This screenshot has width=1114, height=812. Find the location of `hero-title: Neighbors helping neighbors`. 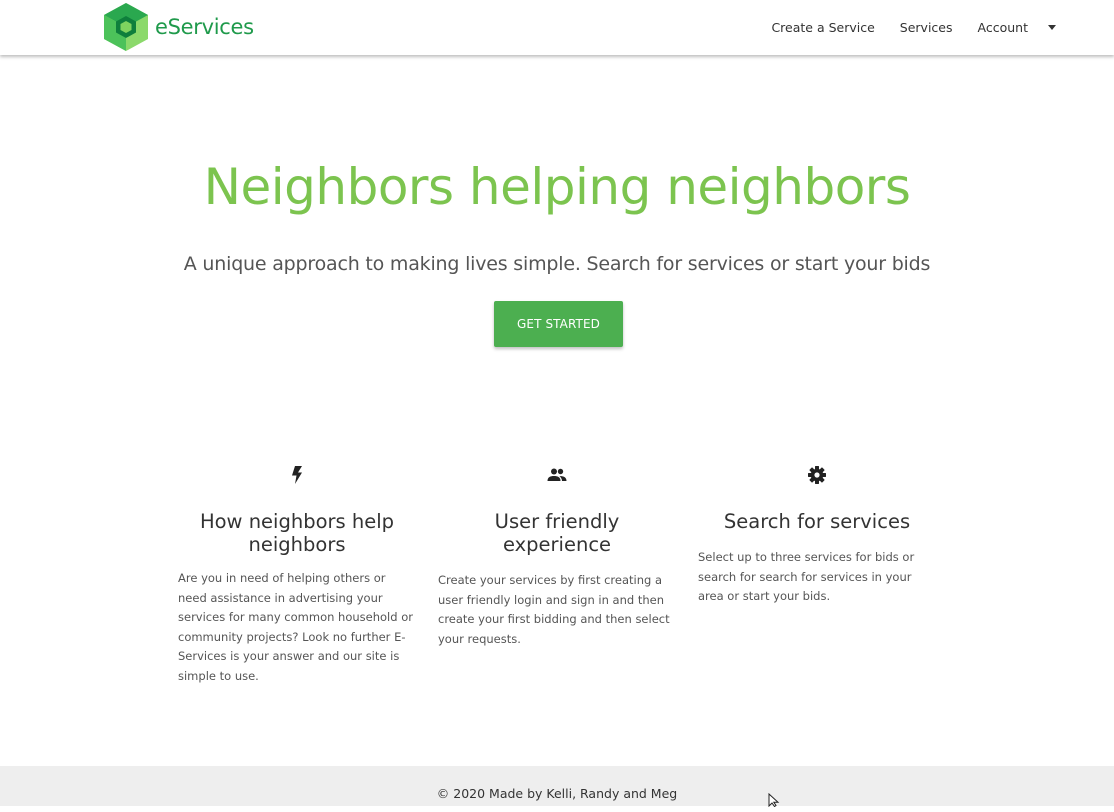

hero-title: Neighbors helping neighbors is located at coordinates (557, 187).